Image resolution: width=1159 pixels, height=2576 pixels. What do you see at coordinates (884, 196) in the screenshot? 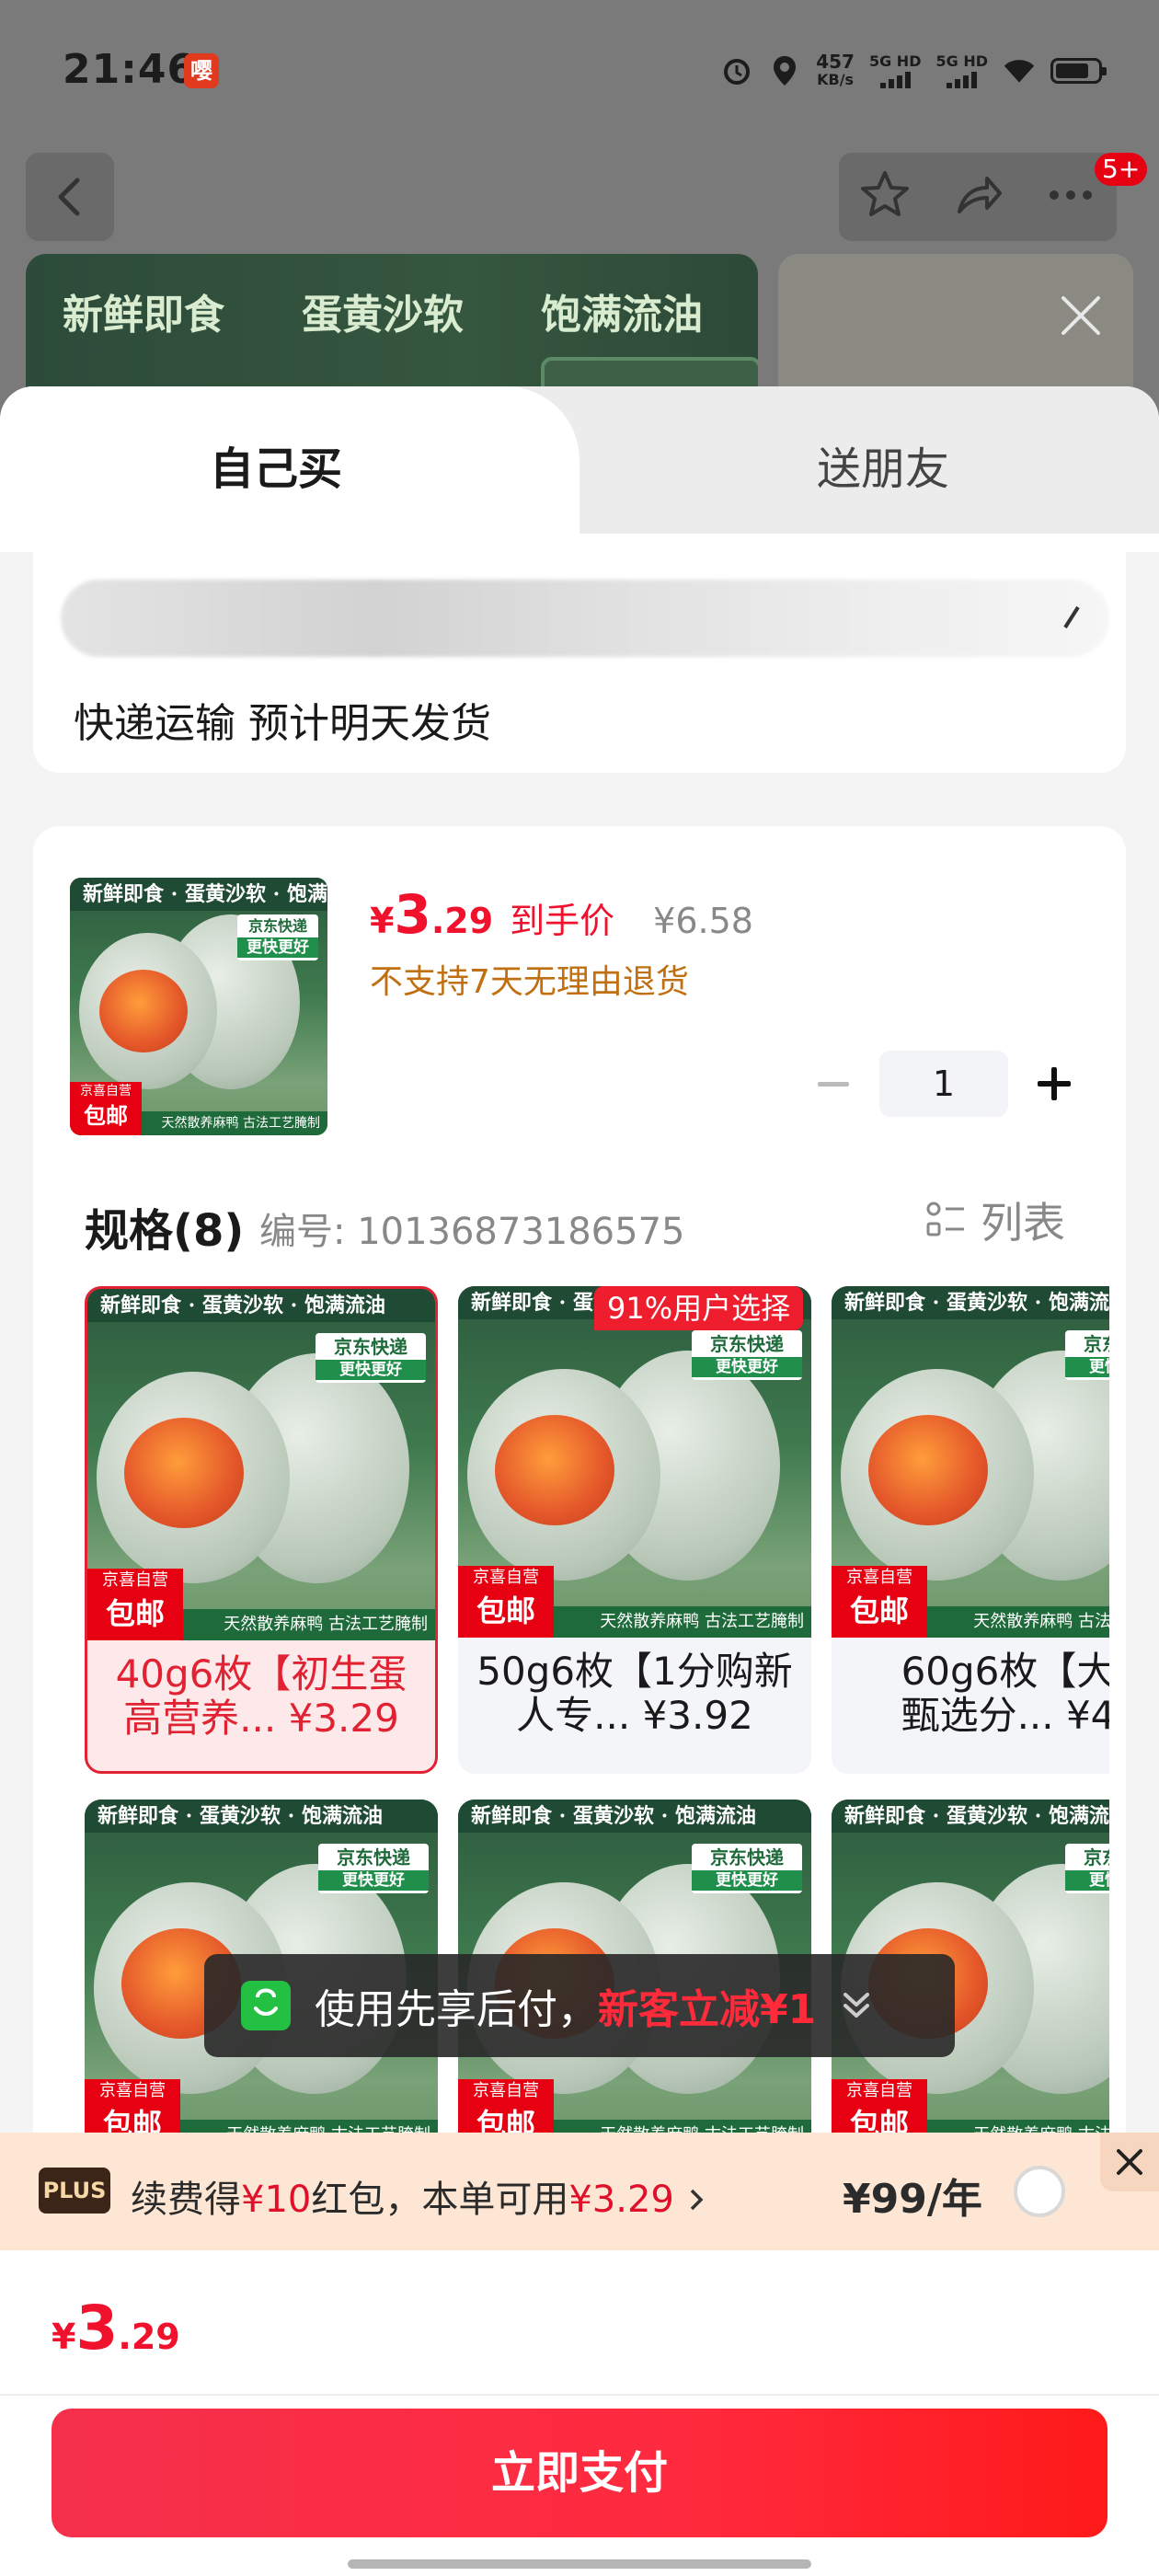
I see `favorite-star-icon` at bounding box center [884, 196].